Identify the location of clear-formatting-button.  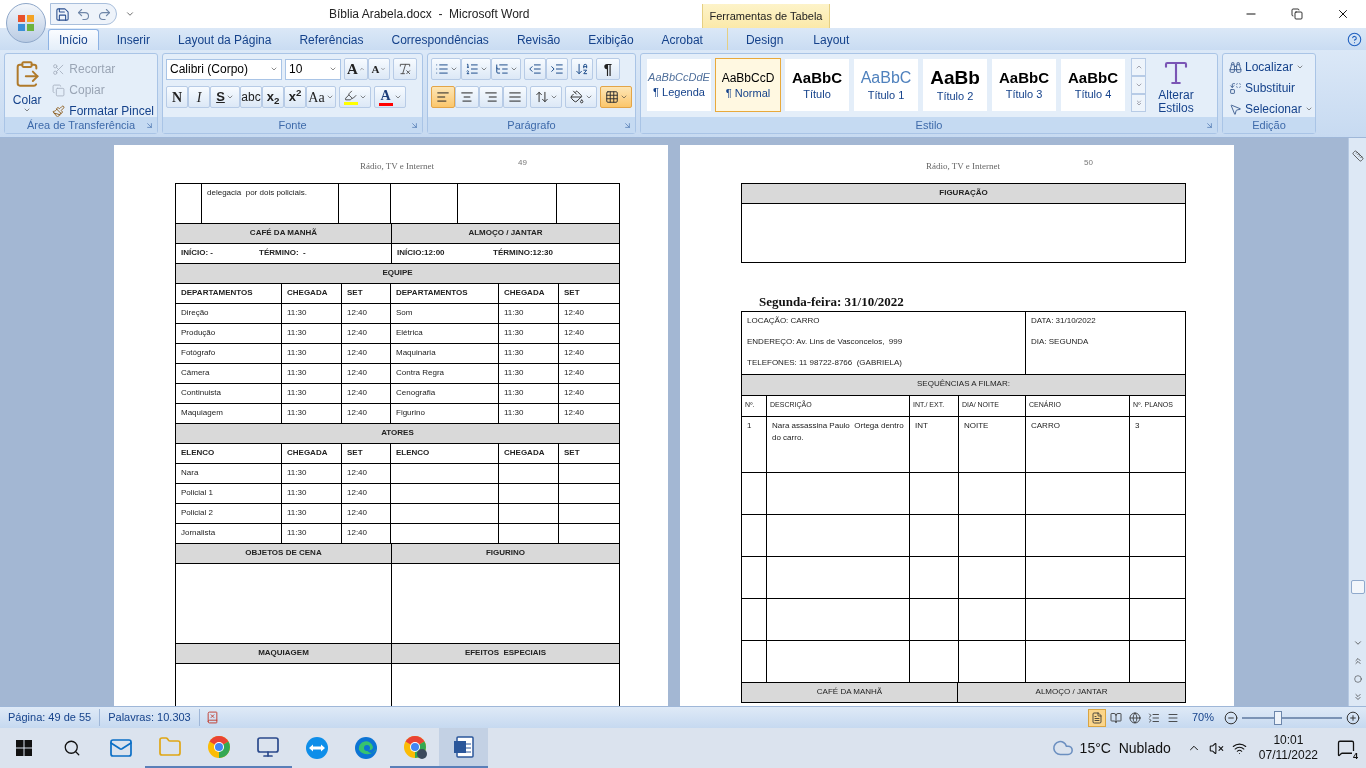
(405, 69).